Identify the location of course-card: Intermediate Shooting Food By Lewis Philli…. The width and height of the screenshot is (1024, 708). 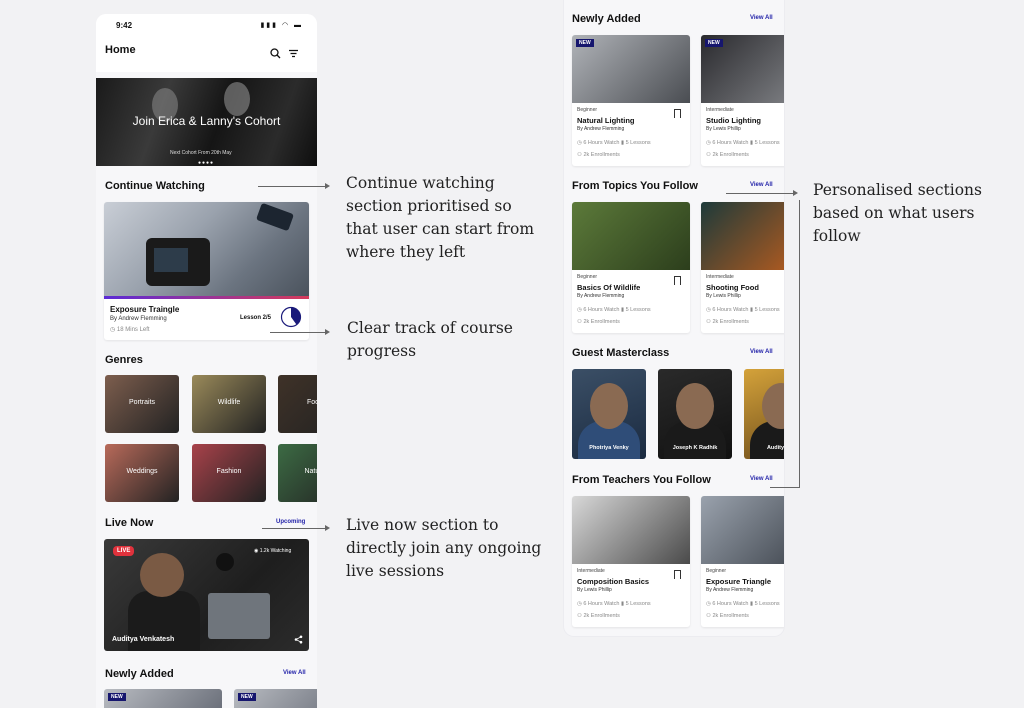
(742, 267).